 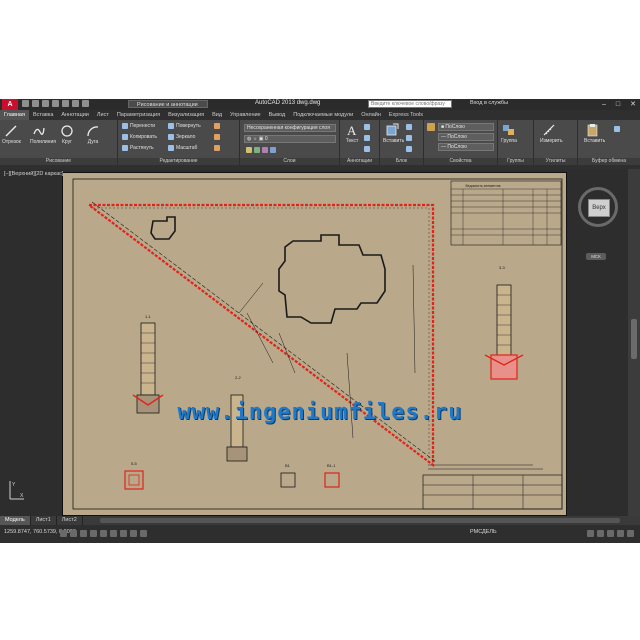 What do you see at coordinates (55, 103) in the screenshot?
I see `saveas-icon` at bounding box center [55, 103].